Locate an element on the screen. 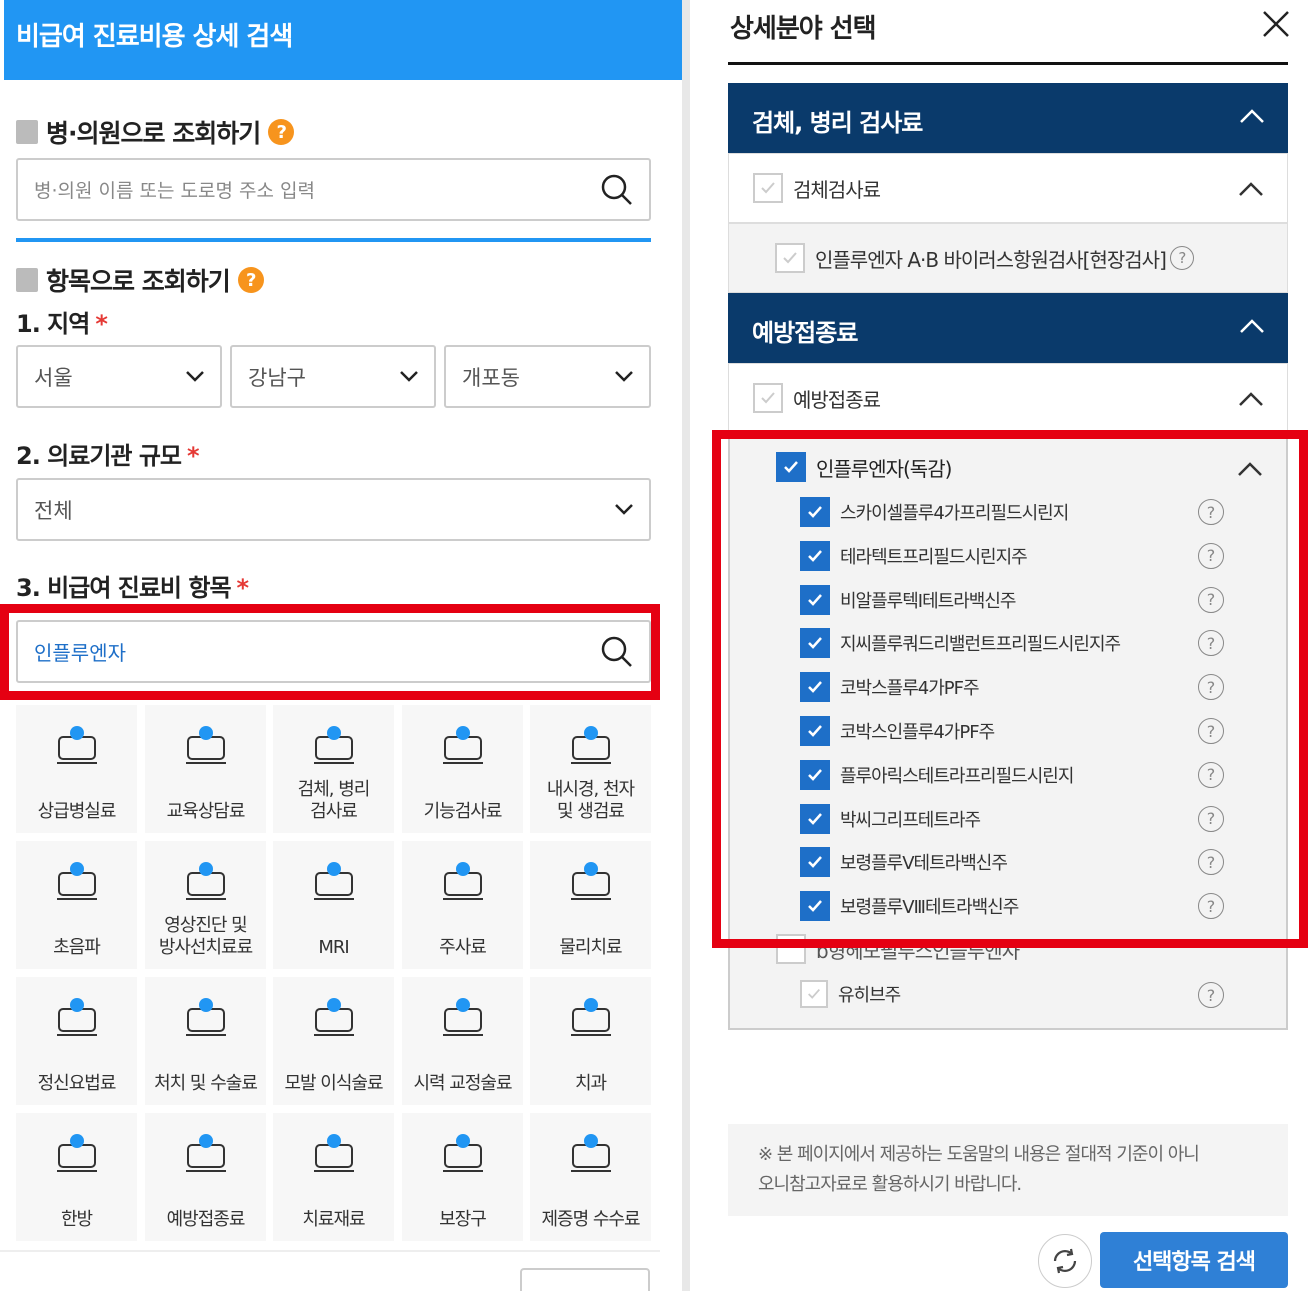 The image size is (1310, 1291). scale-select: 전체 is located at coordinates (333, 509).